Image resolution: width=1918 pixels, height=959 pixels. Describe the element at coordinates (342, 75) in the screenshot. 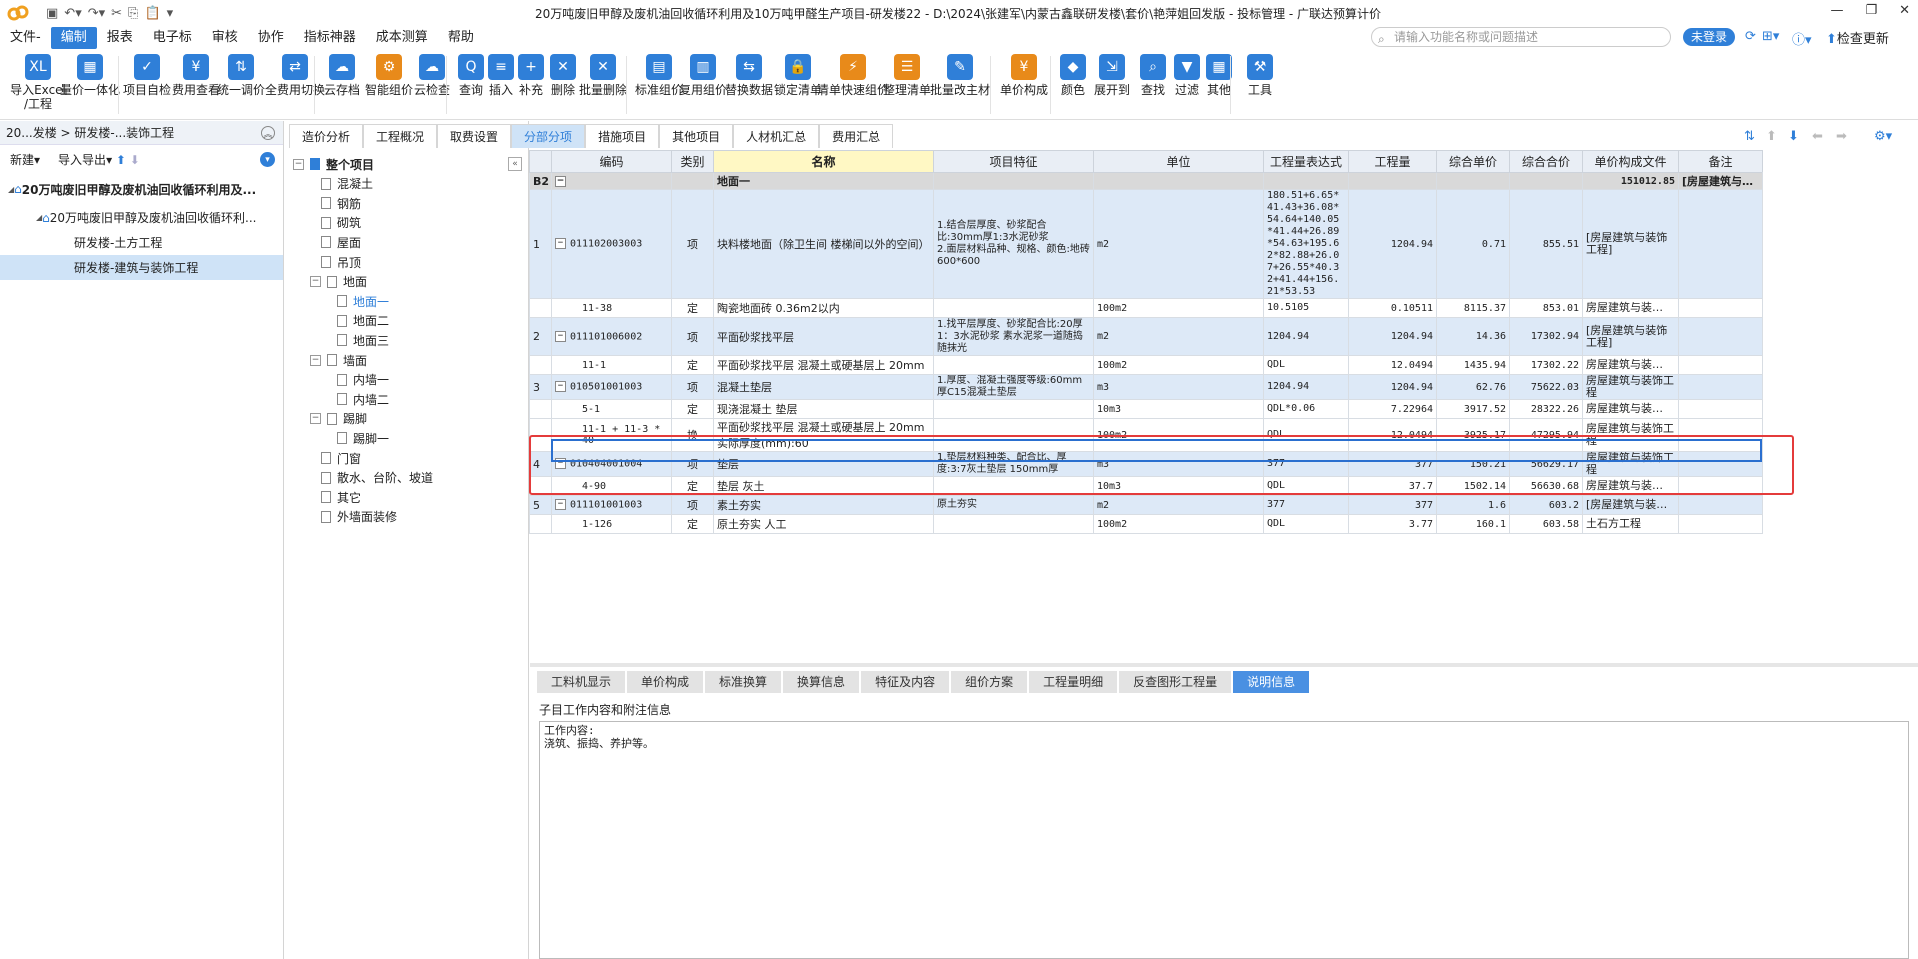

I see `ribbon-button-6: ☁ 云存档` at that location.